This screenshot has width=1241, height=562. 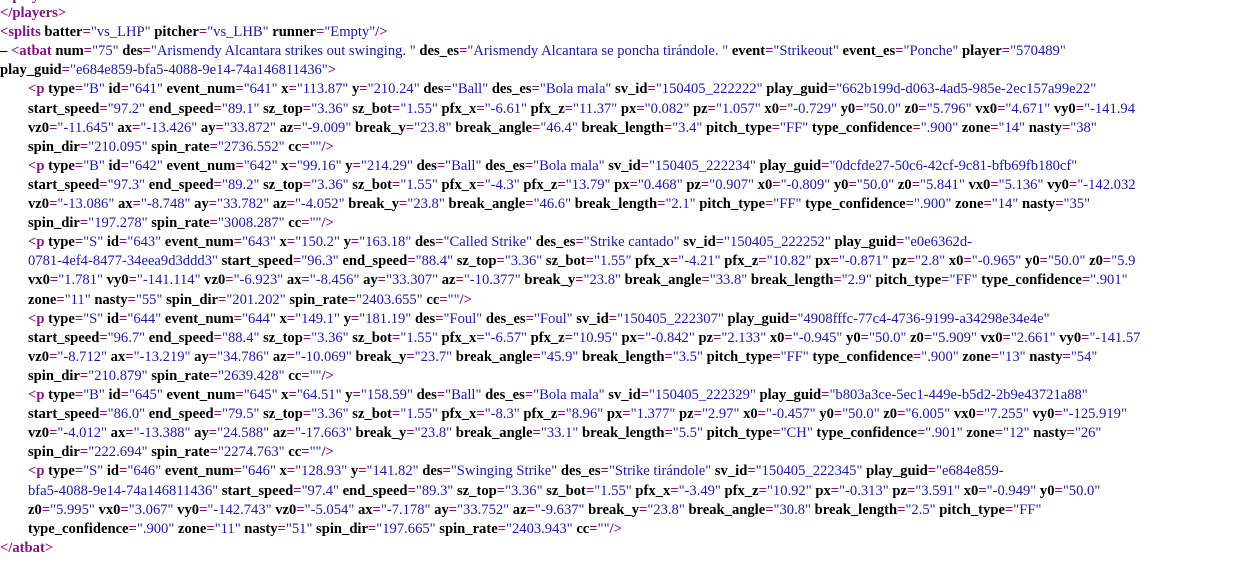 What do you see at coordinates (817, 337) in the screenshot?
I see `xml-attribute-value: "-0.945"` at bounding box center [817, 337].